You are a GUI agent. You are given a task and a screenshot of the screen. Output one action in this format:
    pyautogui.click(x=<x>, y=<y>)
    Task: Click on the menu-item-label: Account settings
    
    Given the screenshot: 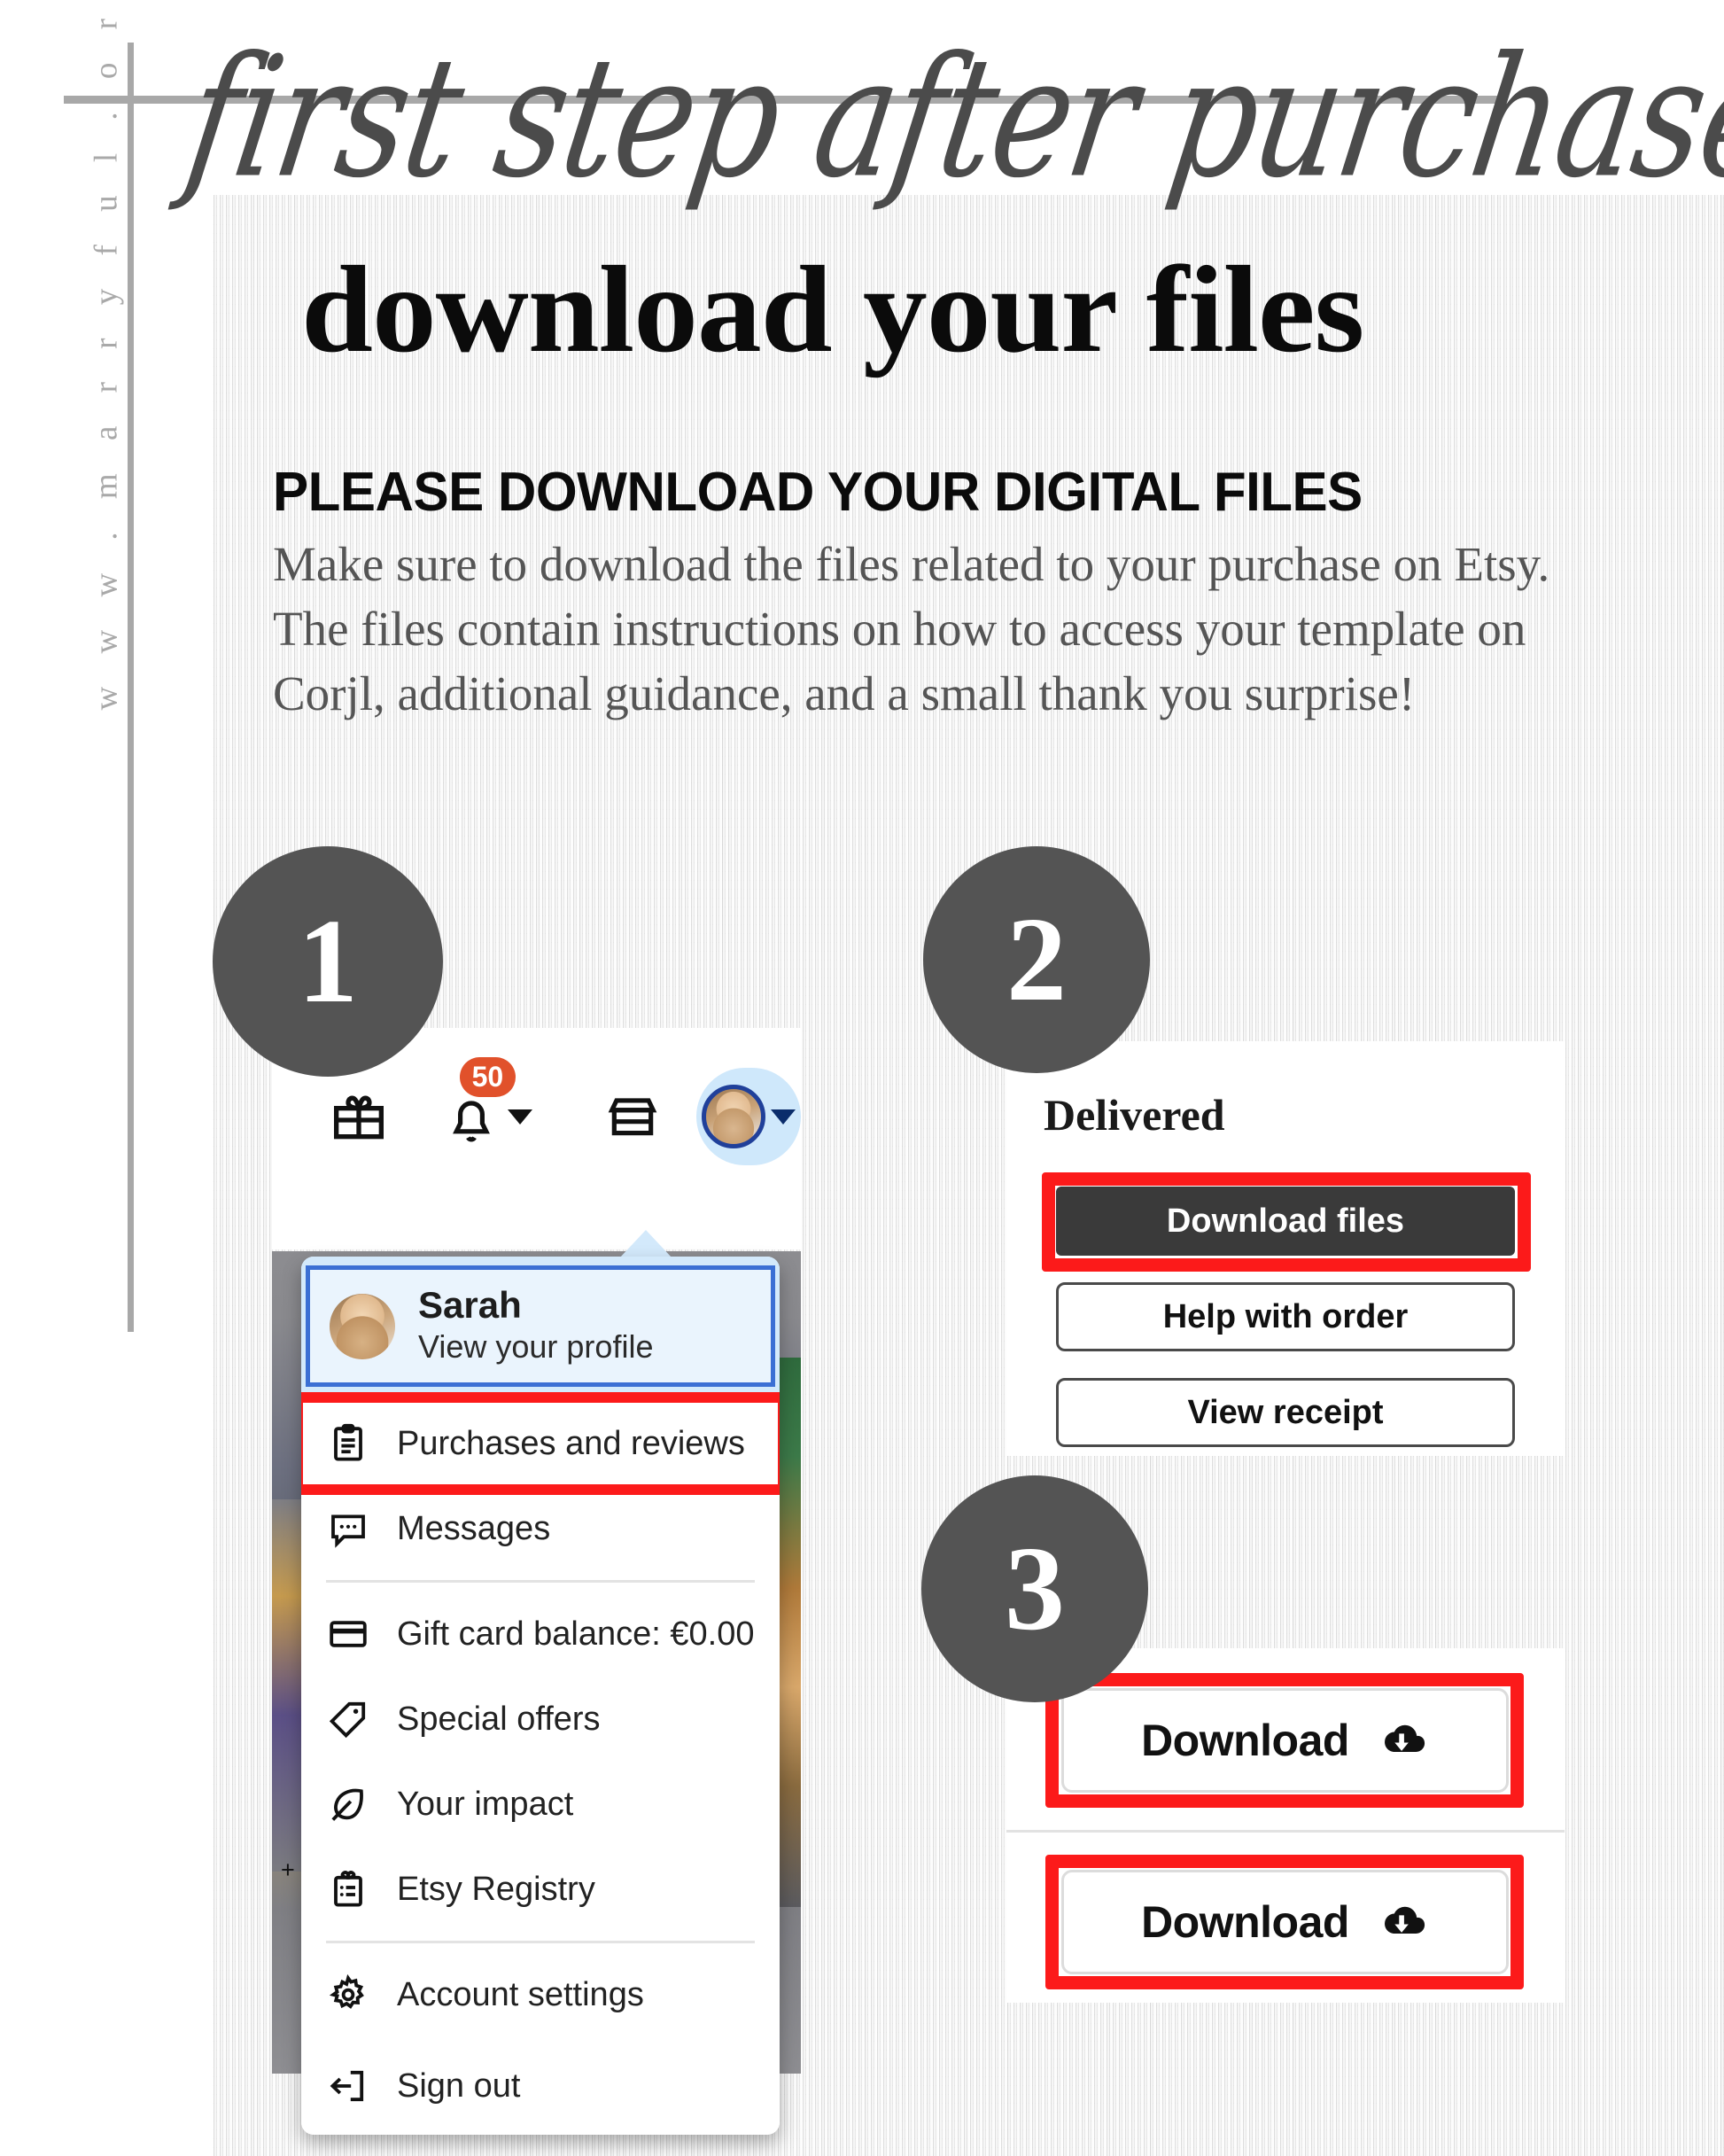 What is the action you would take?
    pyautogui.click(x=520, y=1994)
    